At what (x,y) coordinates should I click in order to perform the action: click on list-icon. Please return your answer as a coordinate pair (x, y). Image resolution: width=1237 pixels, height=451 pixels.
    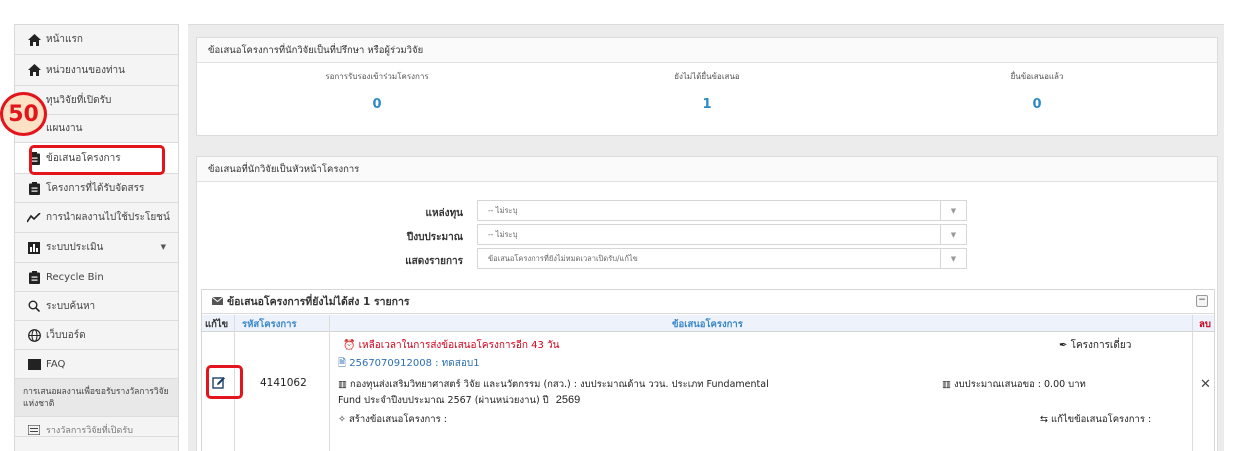
    Looking at the image, I should click on (34, 430).